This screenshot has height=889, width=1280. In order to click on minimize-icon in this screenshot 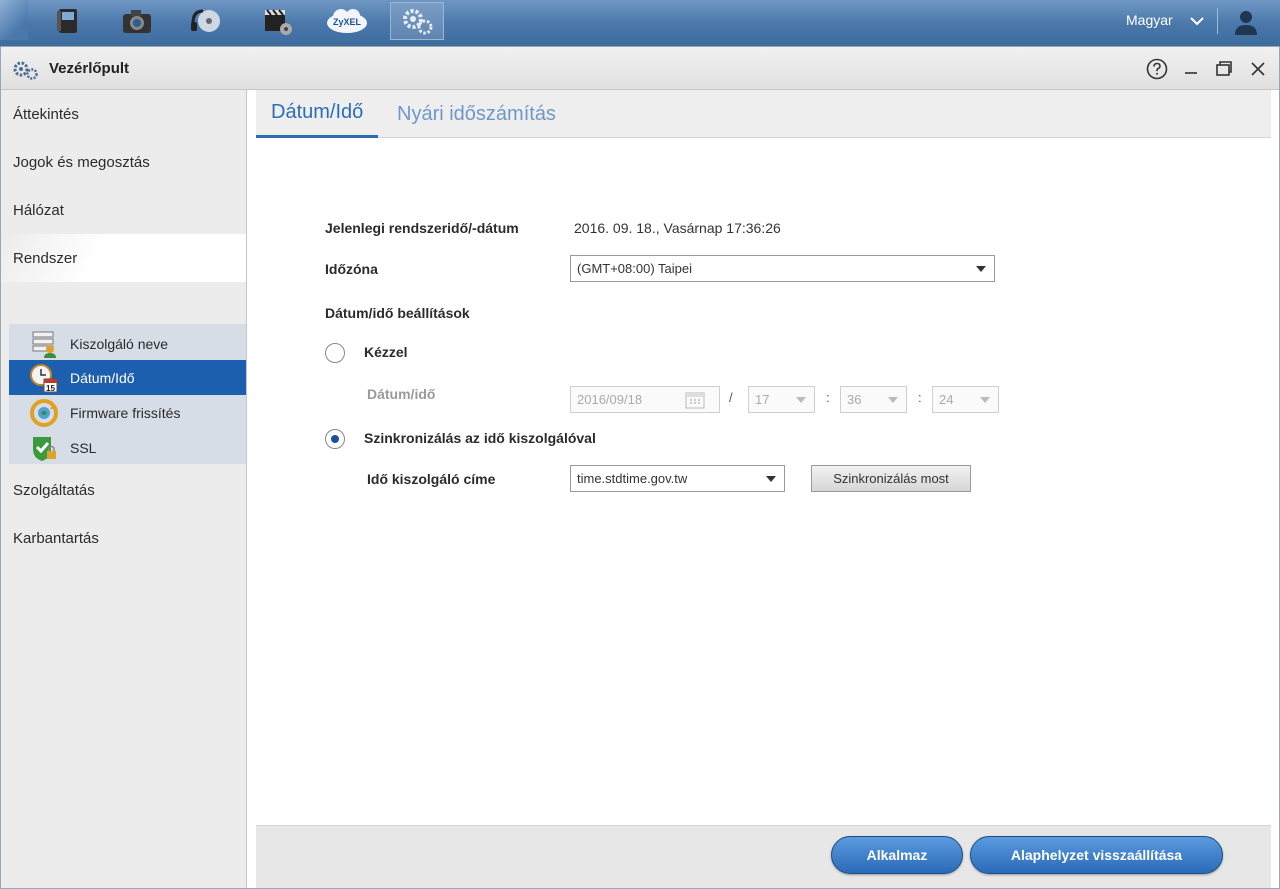, I will do `click(1191, 73)`.